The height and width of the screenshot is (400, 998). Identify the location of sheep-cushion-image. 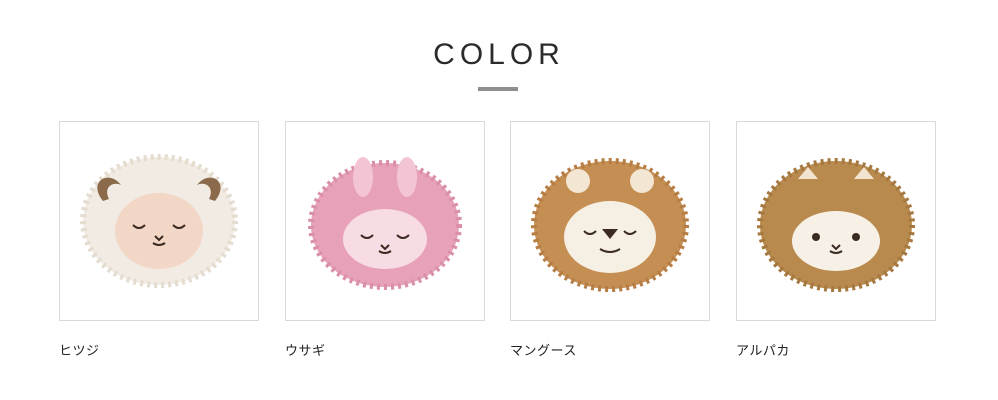
(159, 221).